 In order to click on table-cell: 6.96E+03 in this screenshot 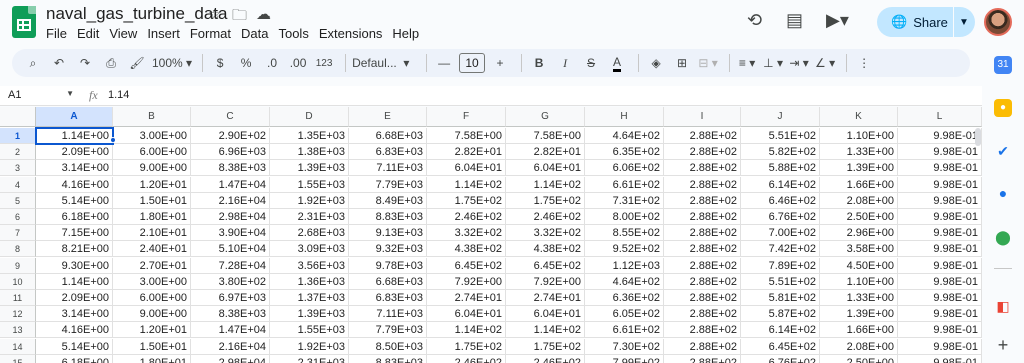, I will do `click(230, 152)`.